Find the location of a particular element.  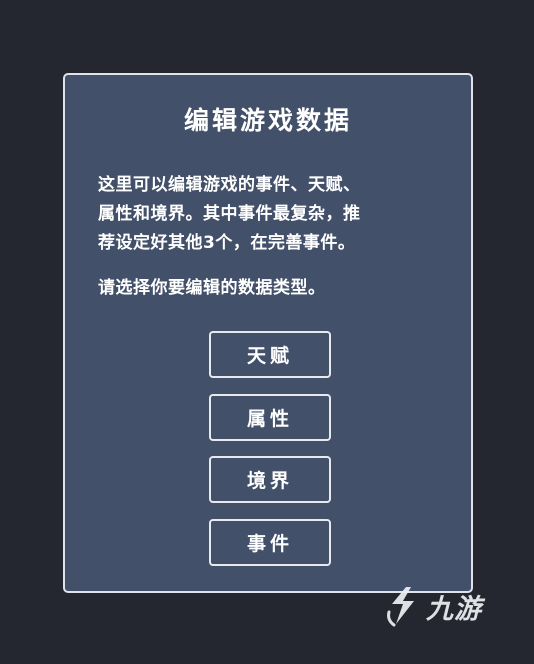

event-button: 事件 is located at coordinates (270, 542).